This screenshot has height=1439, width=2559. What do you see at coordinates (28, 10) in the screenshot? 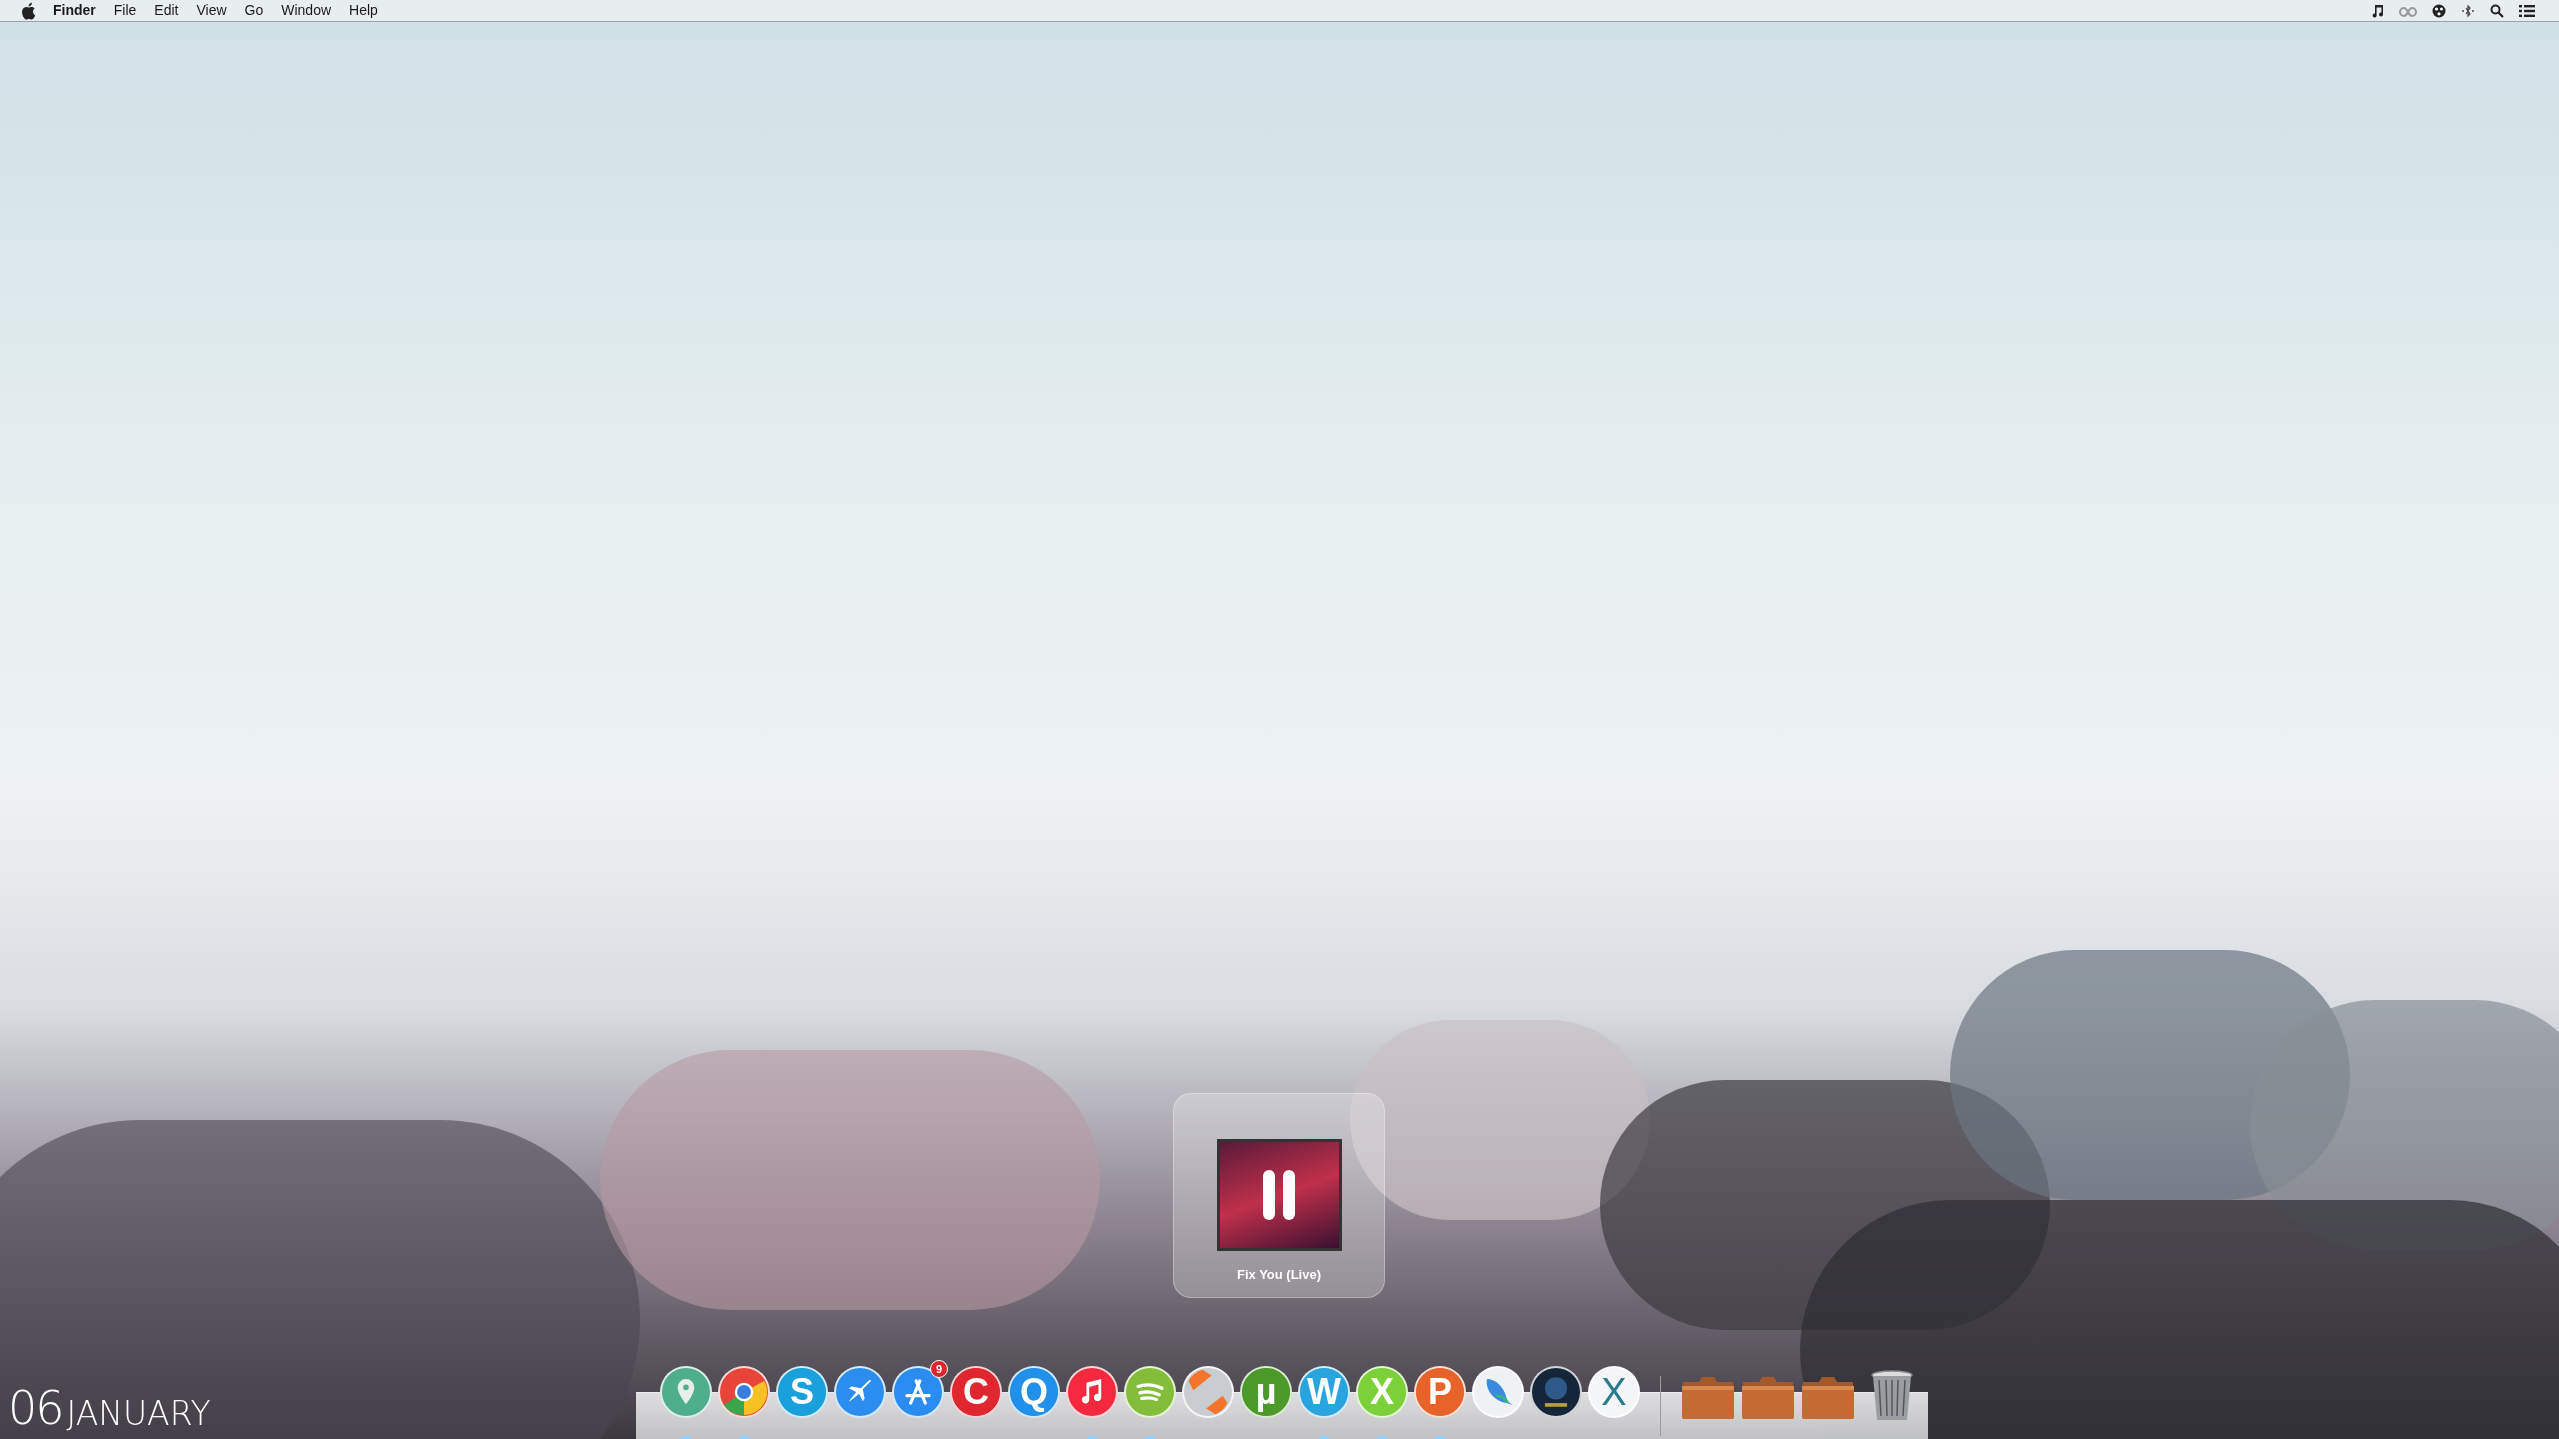
I see `apple-logo-icon` at bounding box center [28, 10].